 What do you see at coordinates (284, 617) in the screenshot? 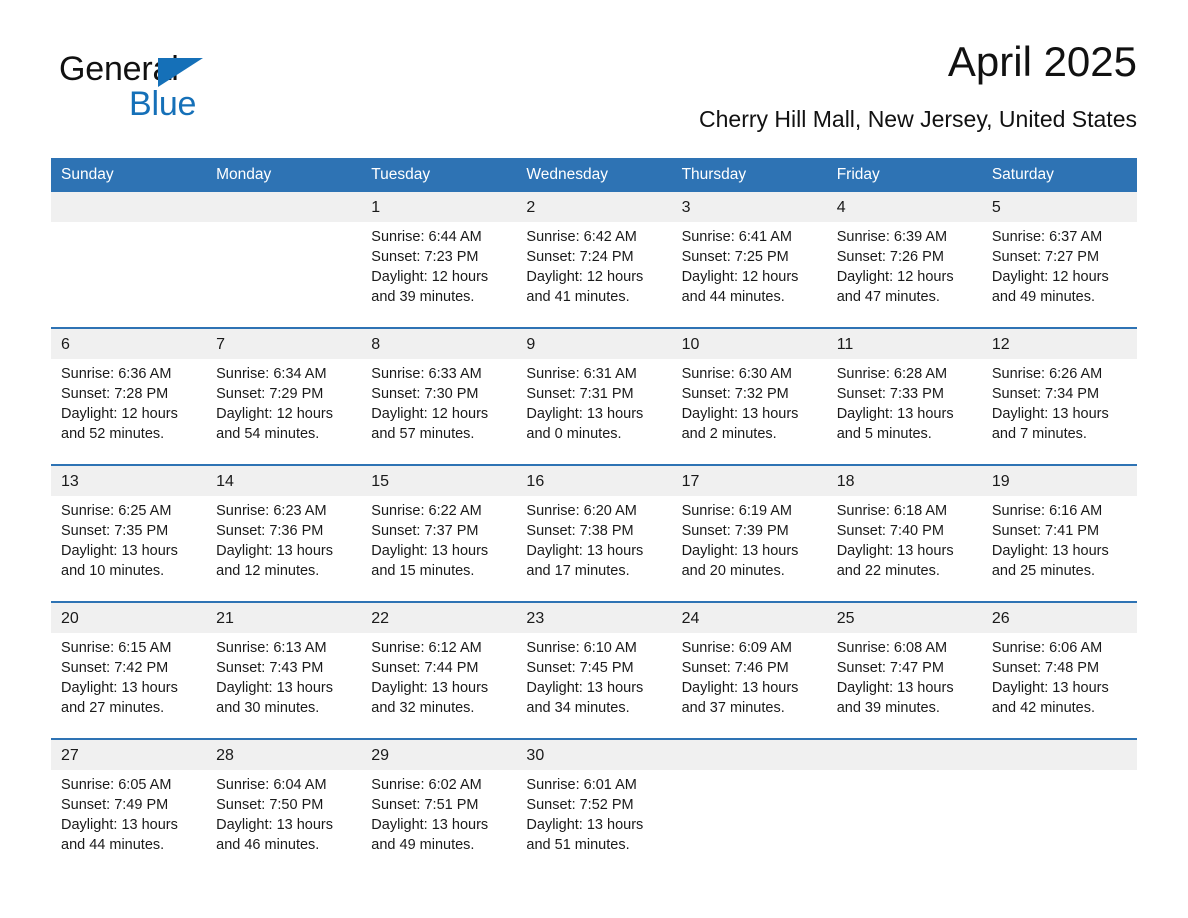
I see `day-number: 21` at bounding box center [284, 617].